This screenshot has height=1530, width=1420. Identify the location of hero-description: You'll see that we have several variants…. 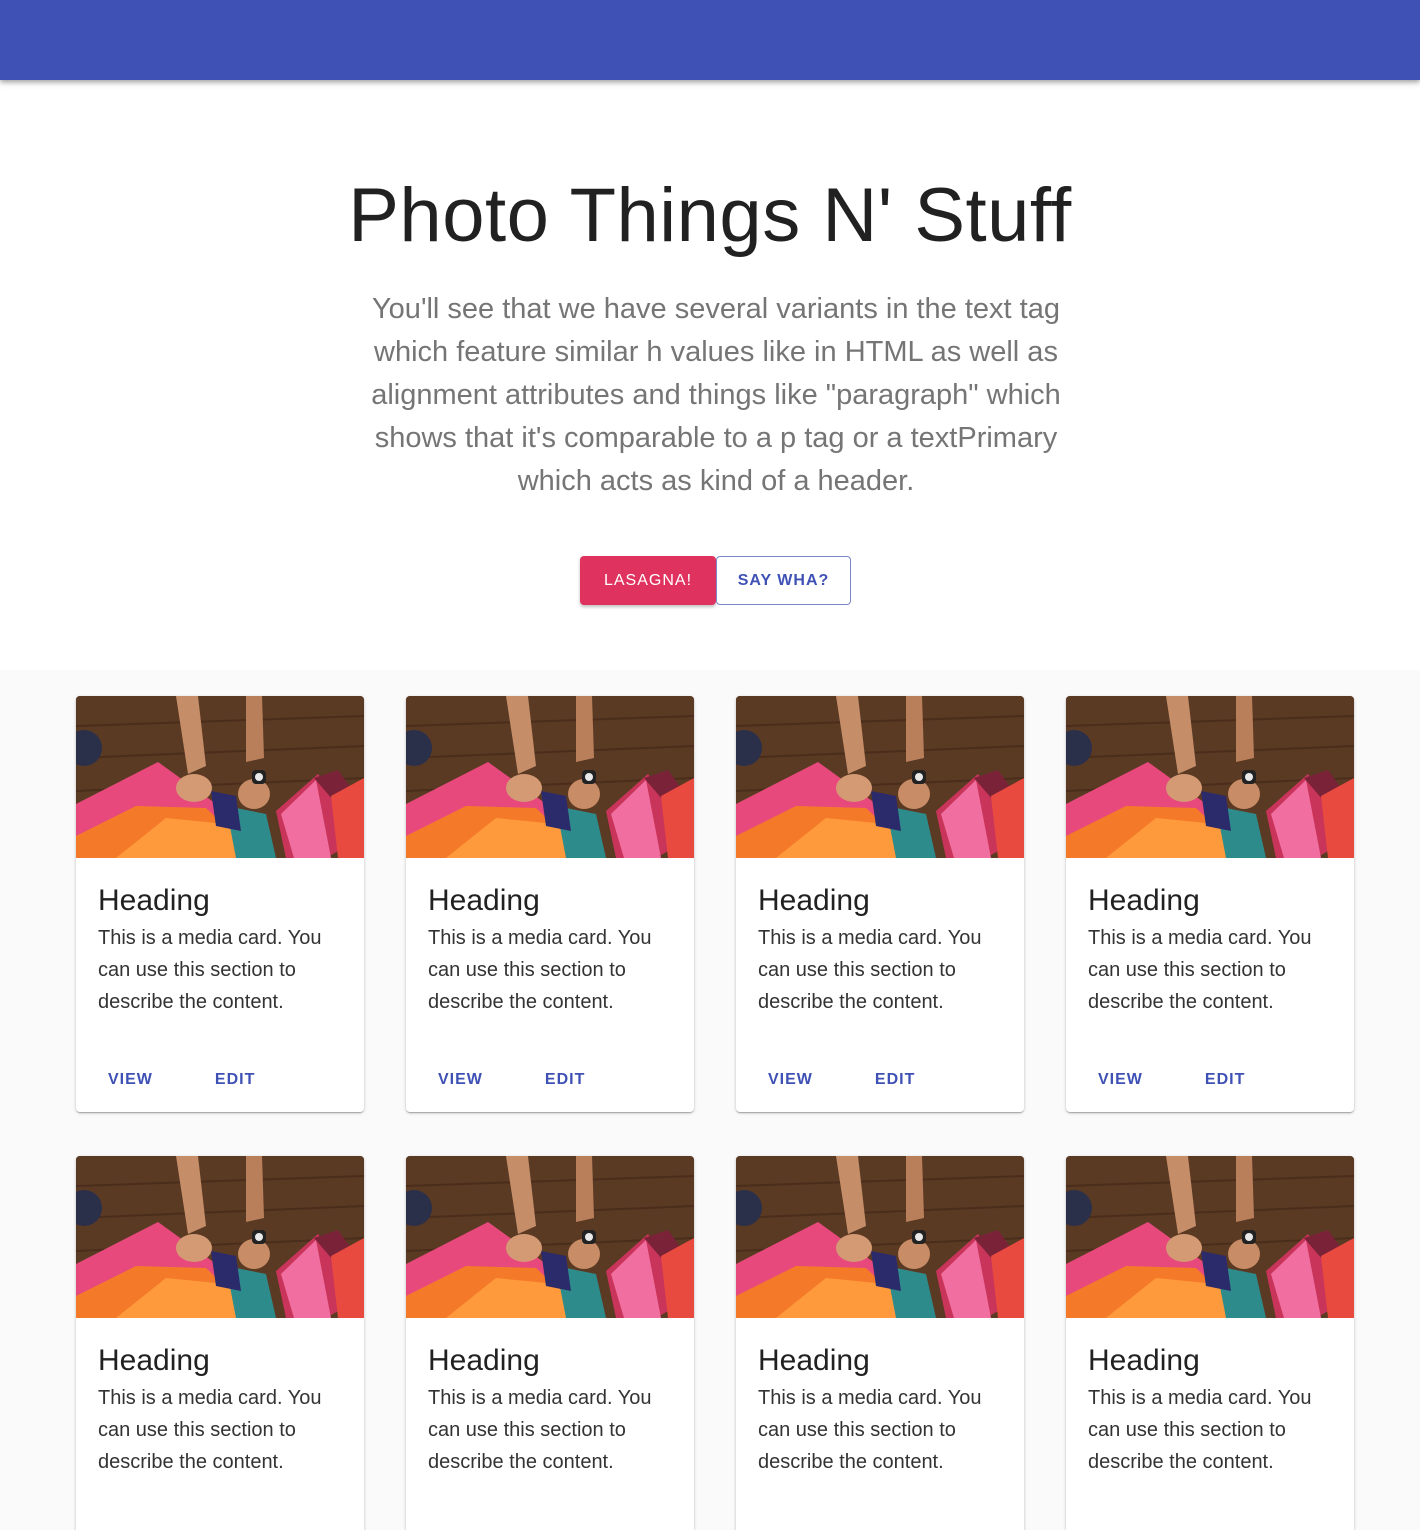
(716, 395).